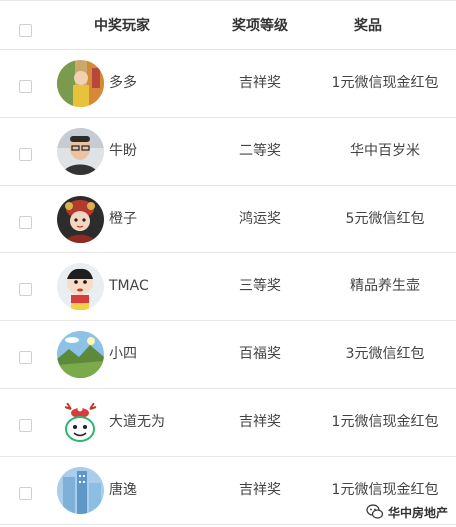 The image size is (456, 527). What do you see at coordinates (385, 286) in the screenshot?
I see `prize-name: 精品养生壶` at bounding box center [385, 286].